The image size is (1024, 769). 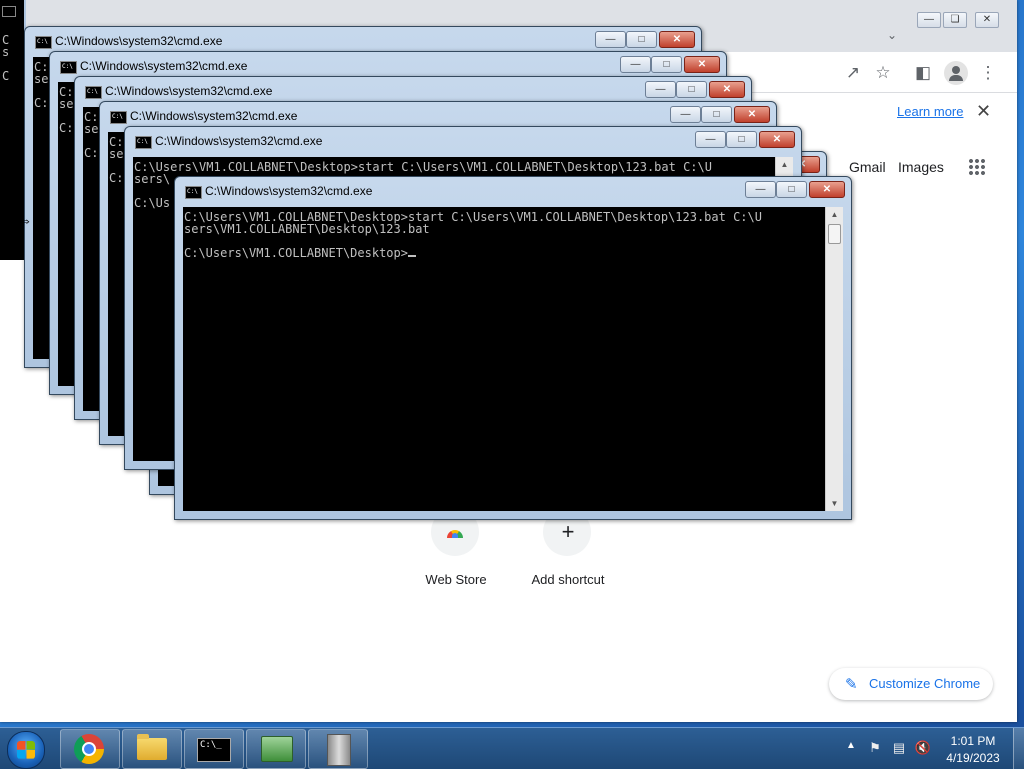 What do you see at coordinates (875, 748) in the screenshot?
I see `action-center-icon: ⚑` at bounding box center [875, 748].